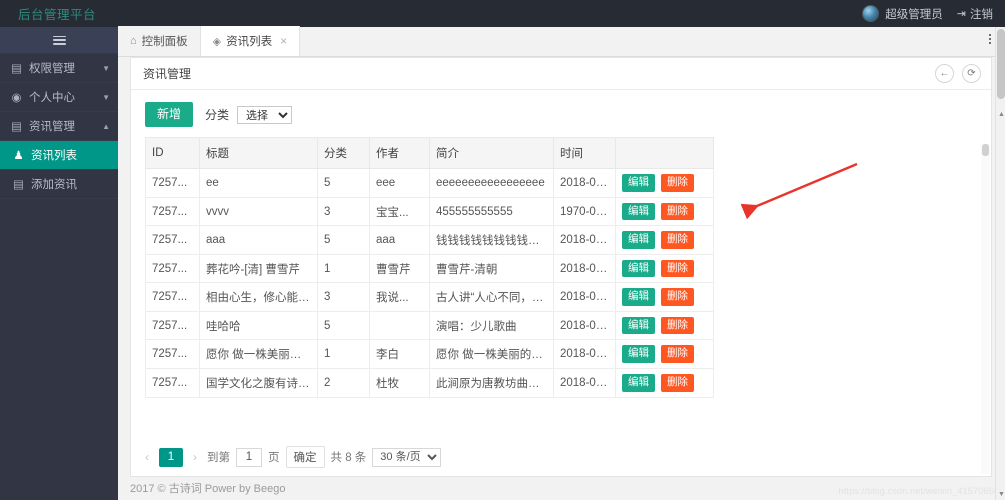 The width and height of the screenshot is (1005, 500). I want to click on sidebar-item-label: 资讯管理, so click(52, 127).